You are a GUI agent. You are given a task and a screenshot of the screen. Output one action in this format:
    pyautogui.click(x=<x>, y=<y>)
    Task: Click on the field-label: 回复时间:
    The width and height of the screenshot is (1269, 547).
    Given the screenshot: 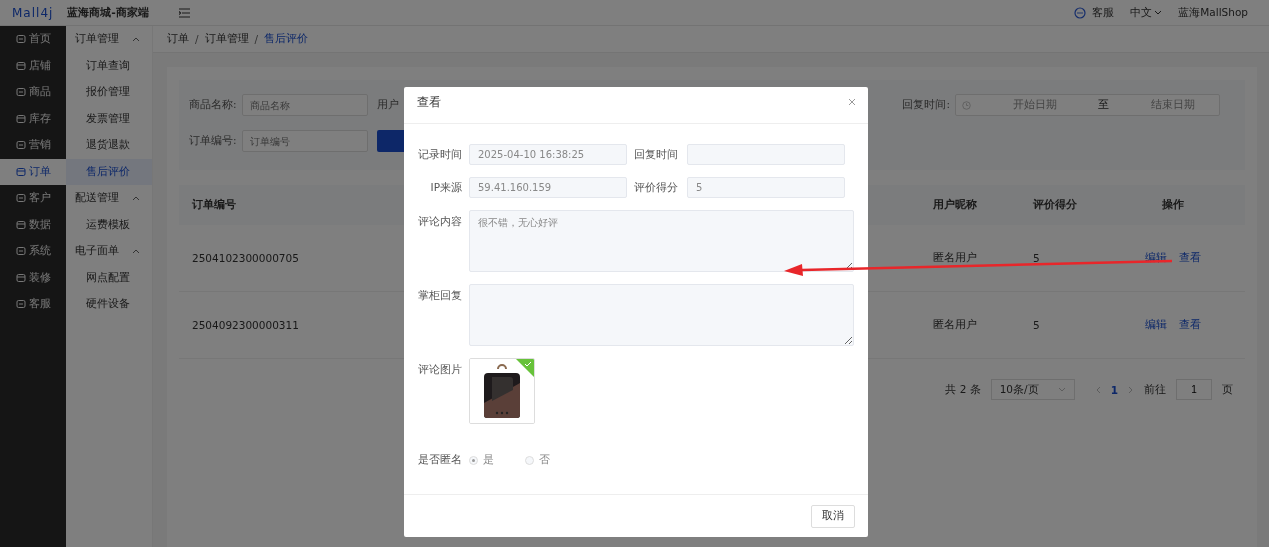 What is the action you would take?
    pyautogui.click(x=926, y=105)
    